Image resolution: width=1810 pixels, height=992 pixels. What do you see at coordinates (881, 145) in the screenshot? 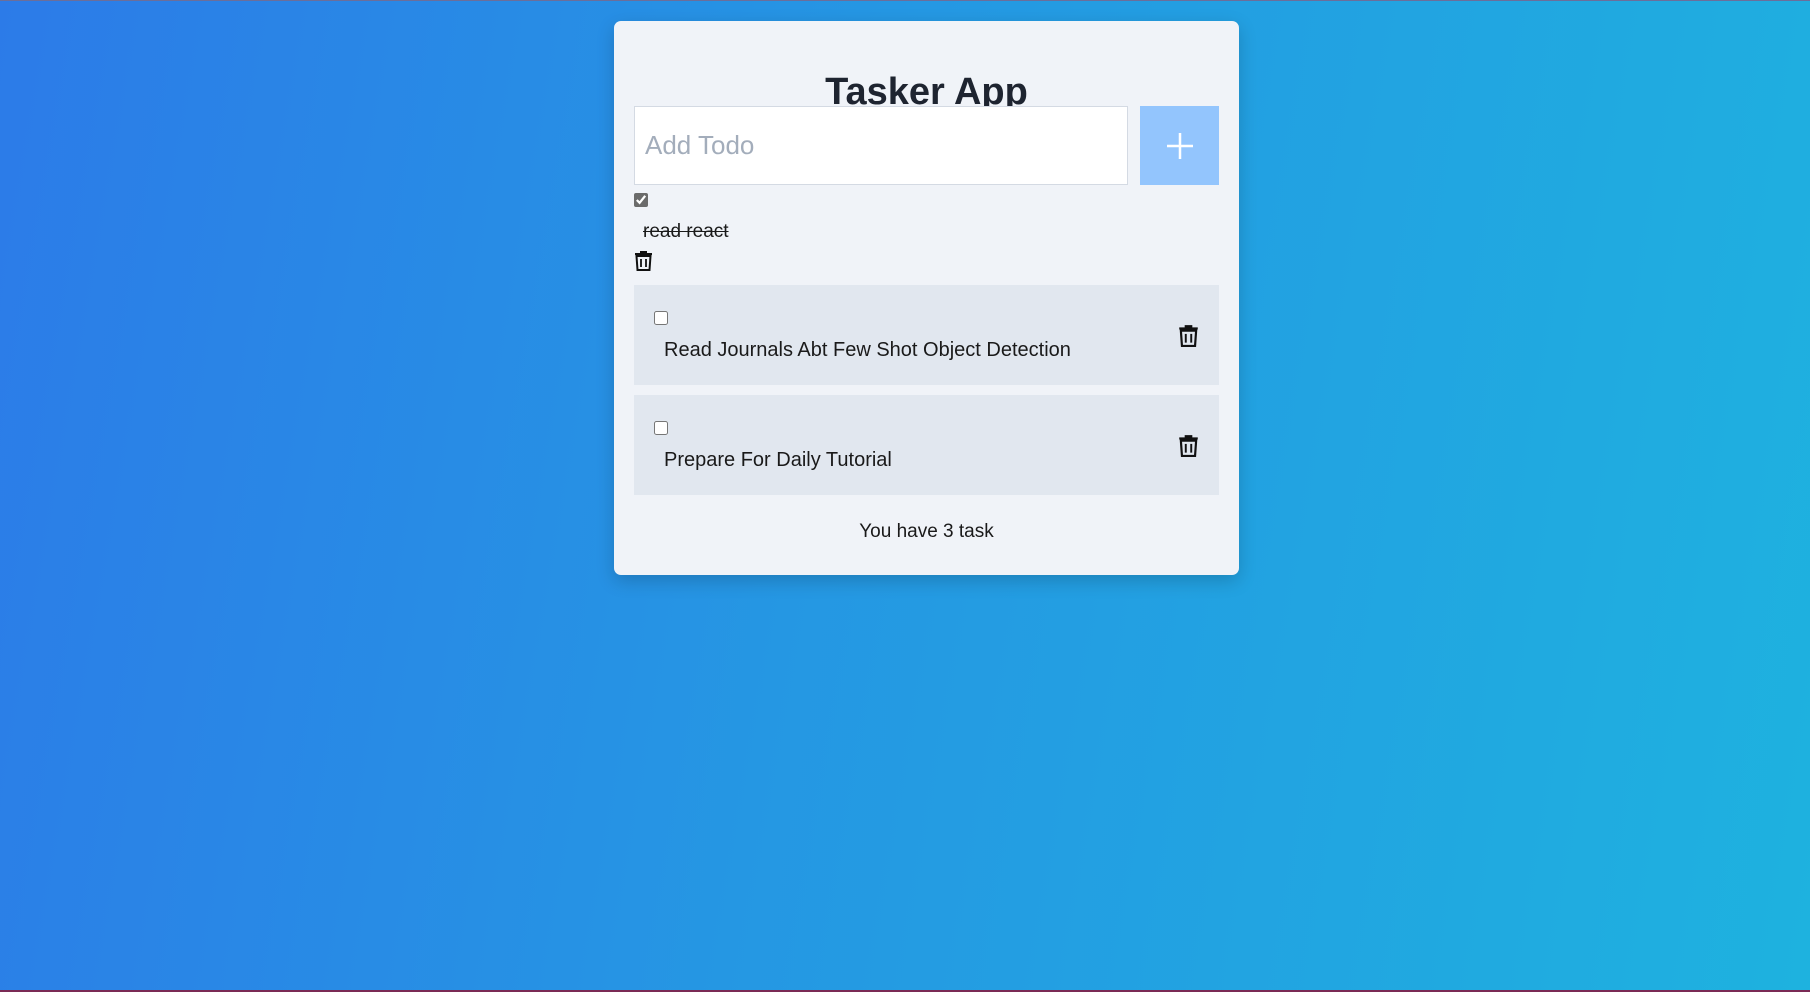
I see `add-todo-input` at bounding box center [881, 145].